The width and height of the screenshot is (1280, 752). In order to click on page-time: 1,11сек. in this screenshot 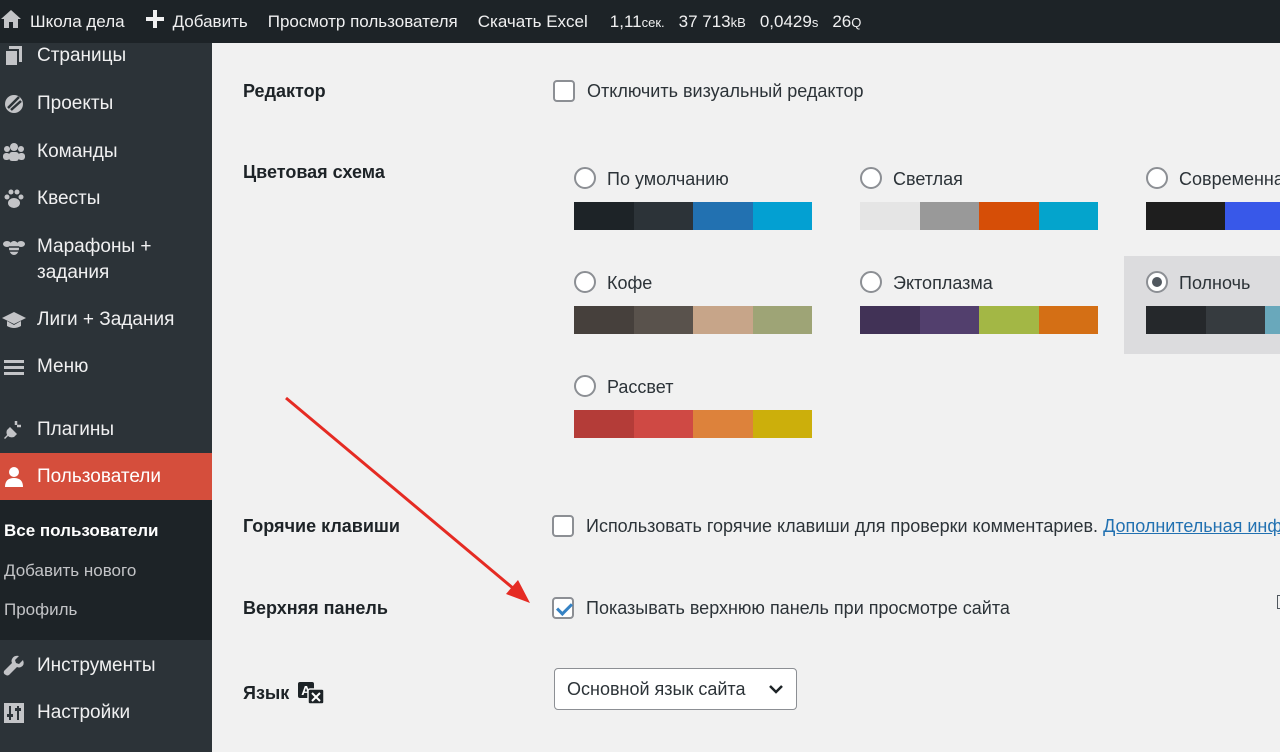, I will do `click(637, 21)`.